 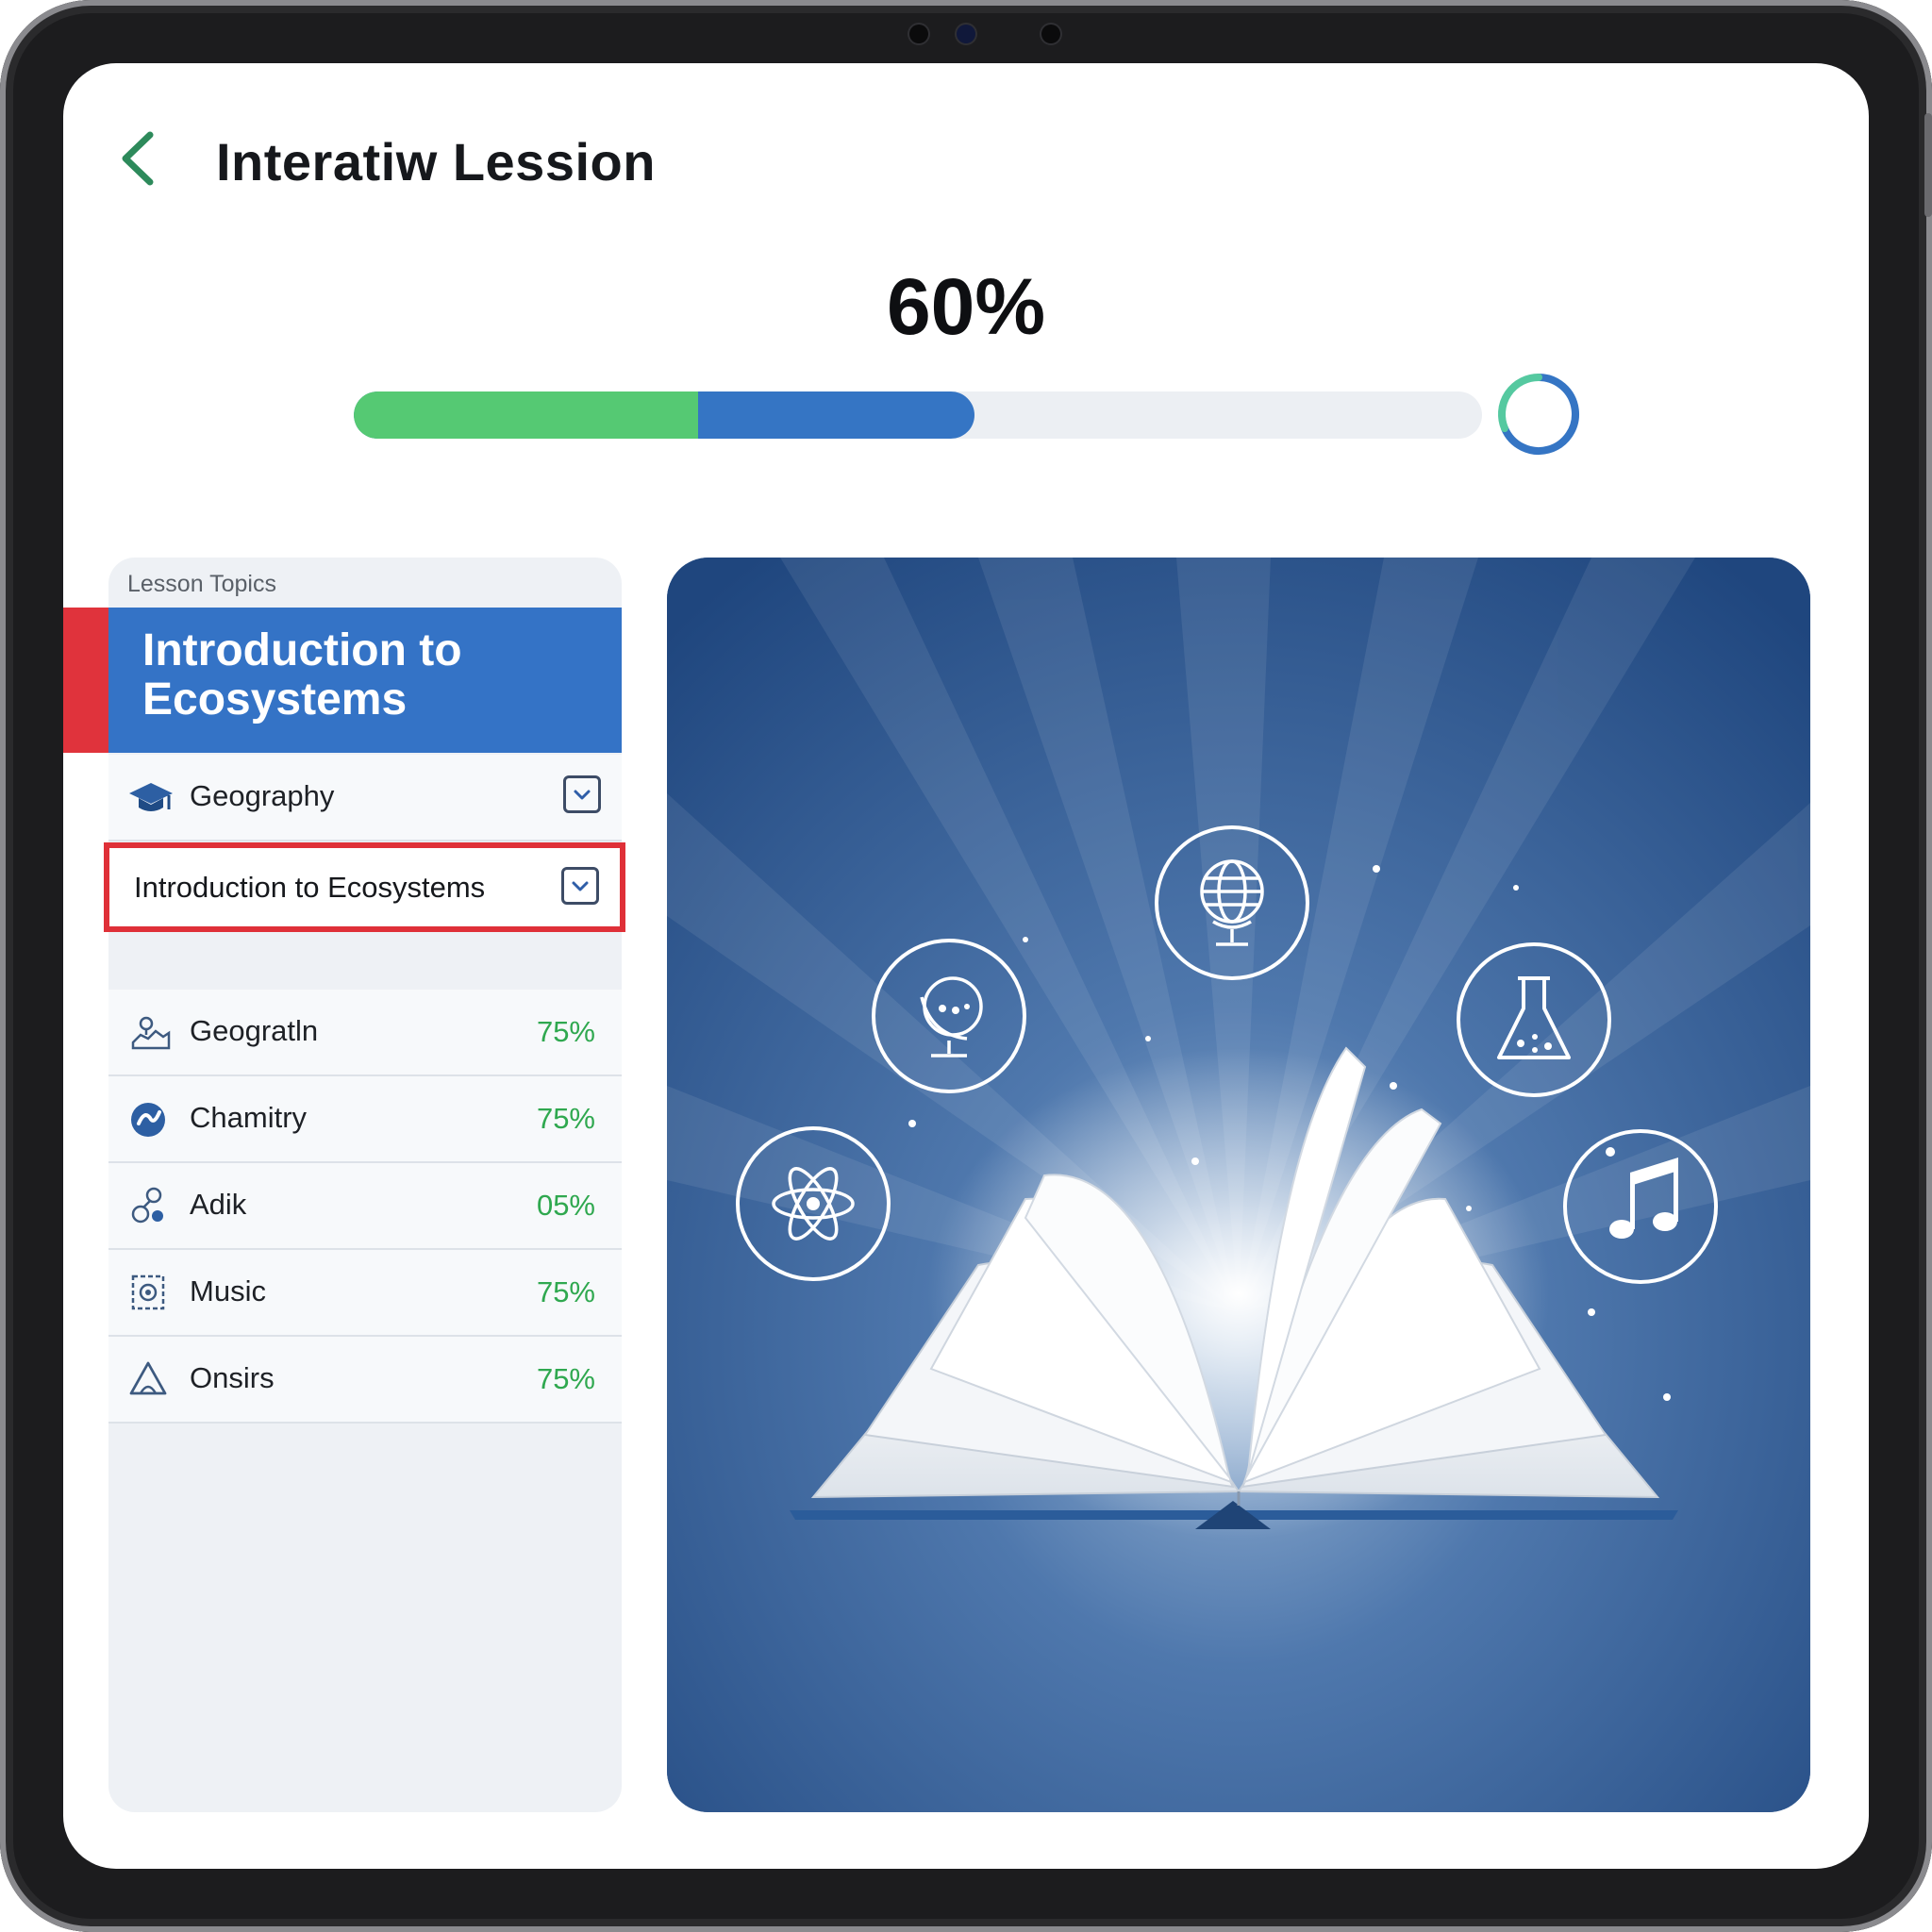 What do you see at coordinates (1539, 415) in the screenshot?
I see `progress-ring-icon` at bounding box center [1539, 415].